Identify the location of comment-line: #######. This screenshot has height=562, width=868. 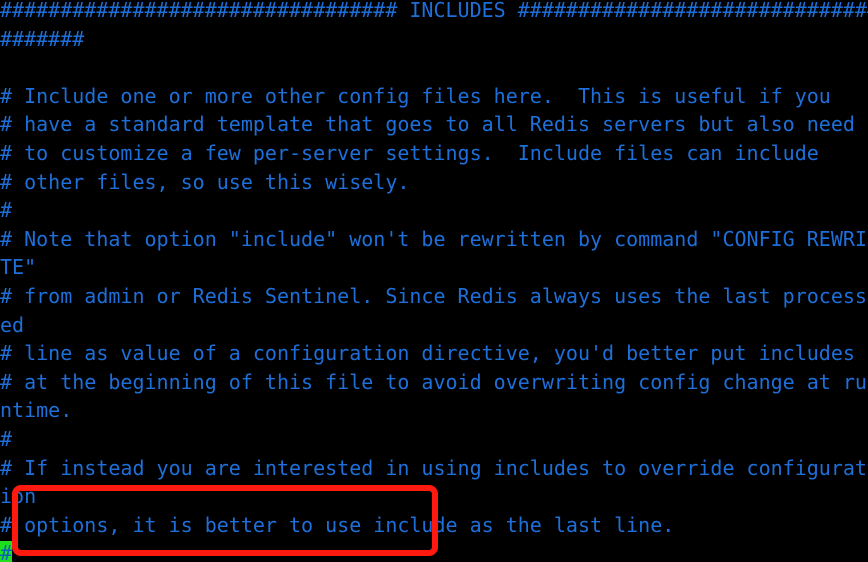
(434, 39).